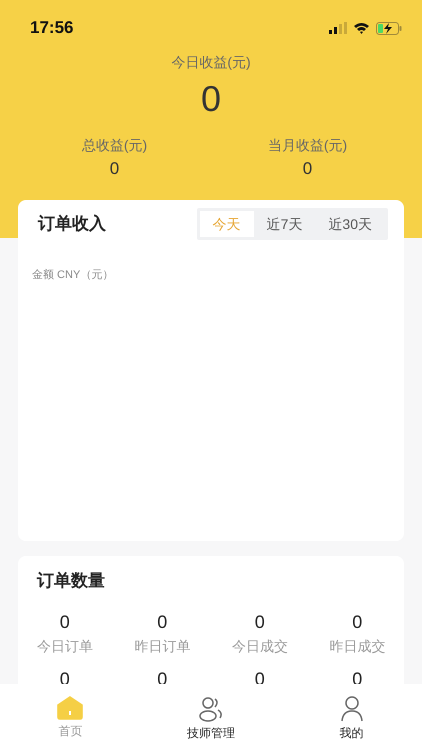 This screenshot has width=422, height=750. What do you see at coordinates (64, 646) in the screenshot?
I see `order-label: 今日订单` at bounding box center [64, 646].